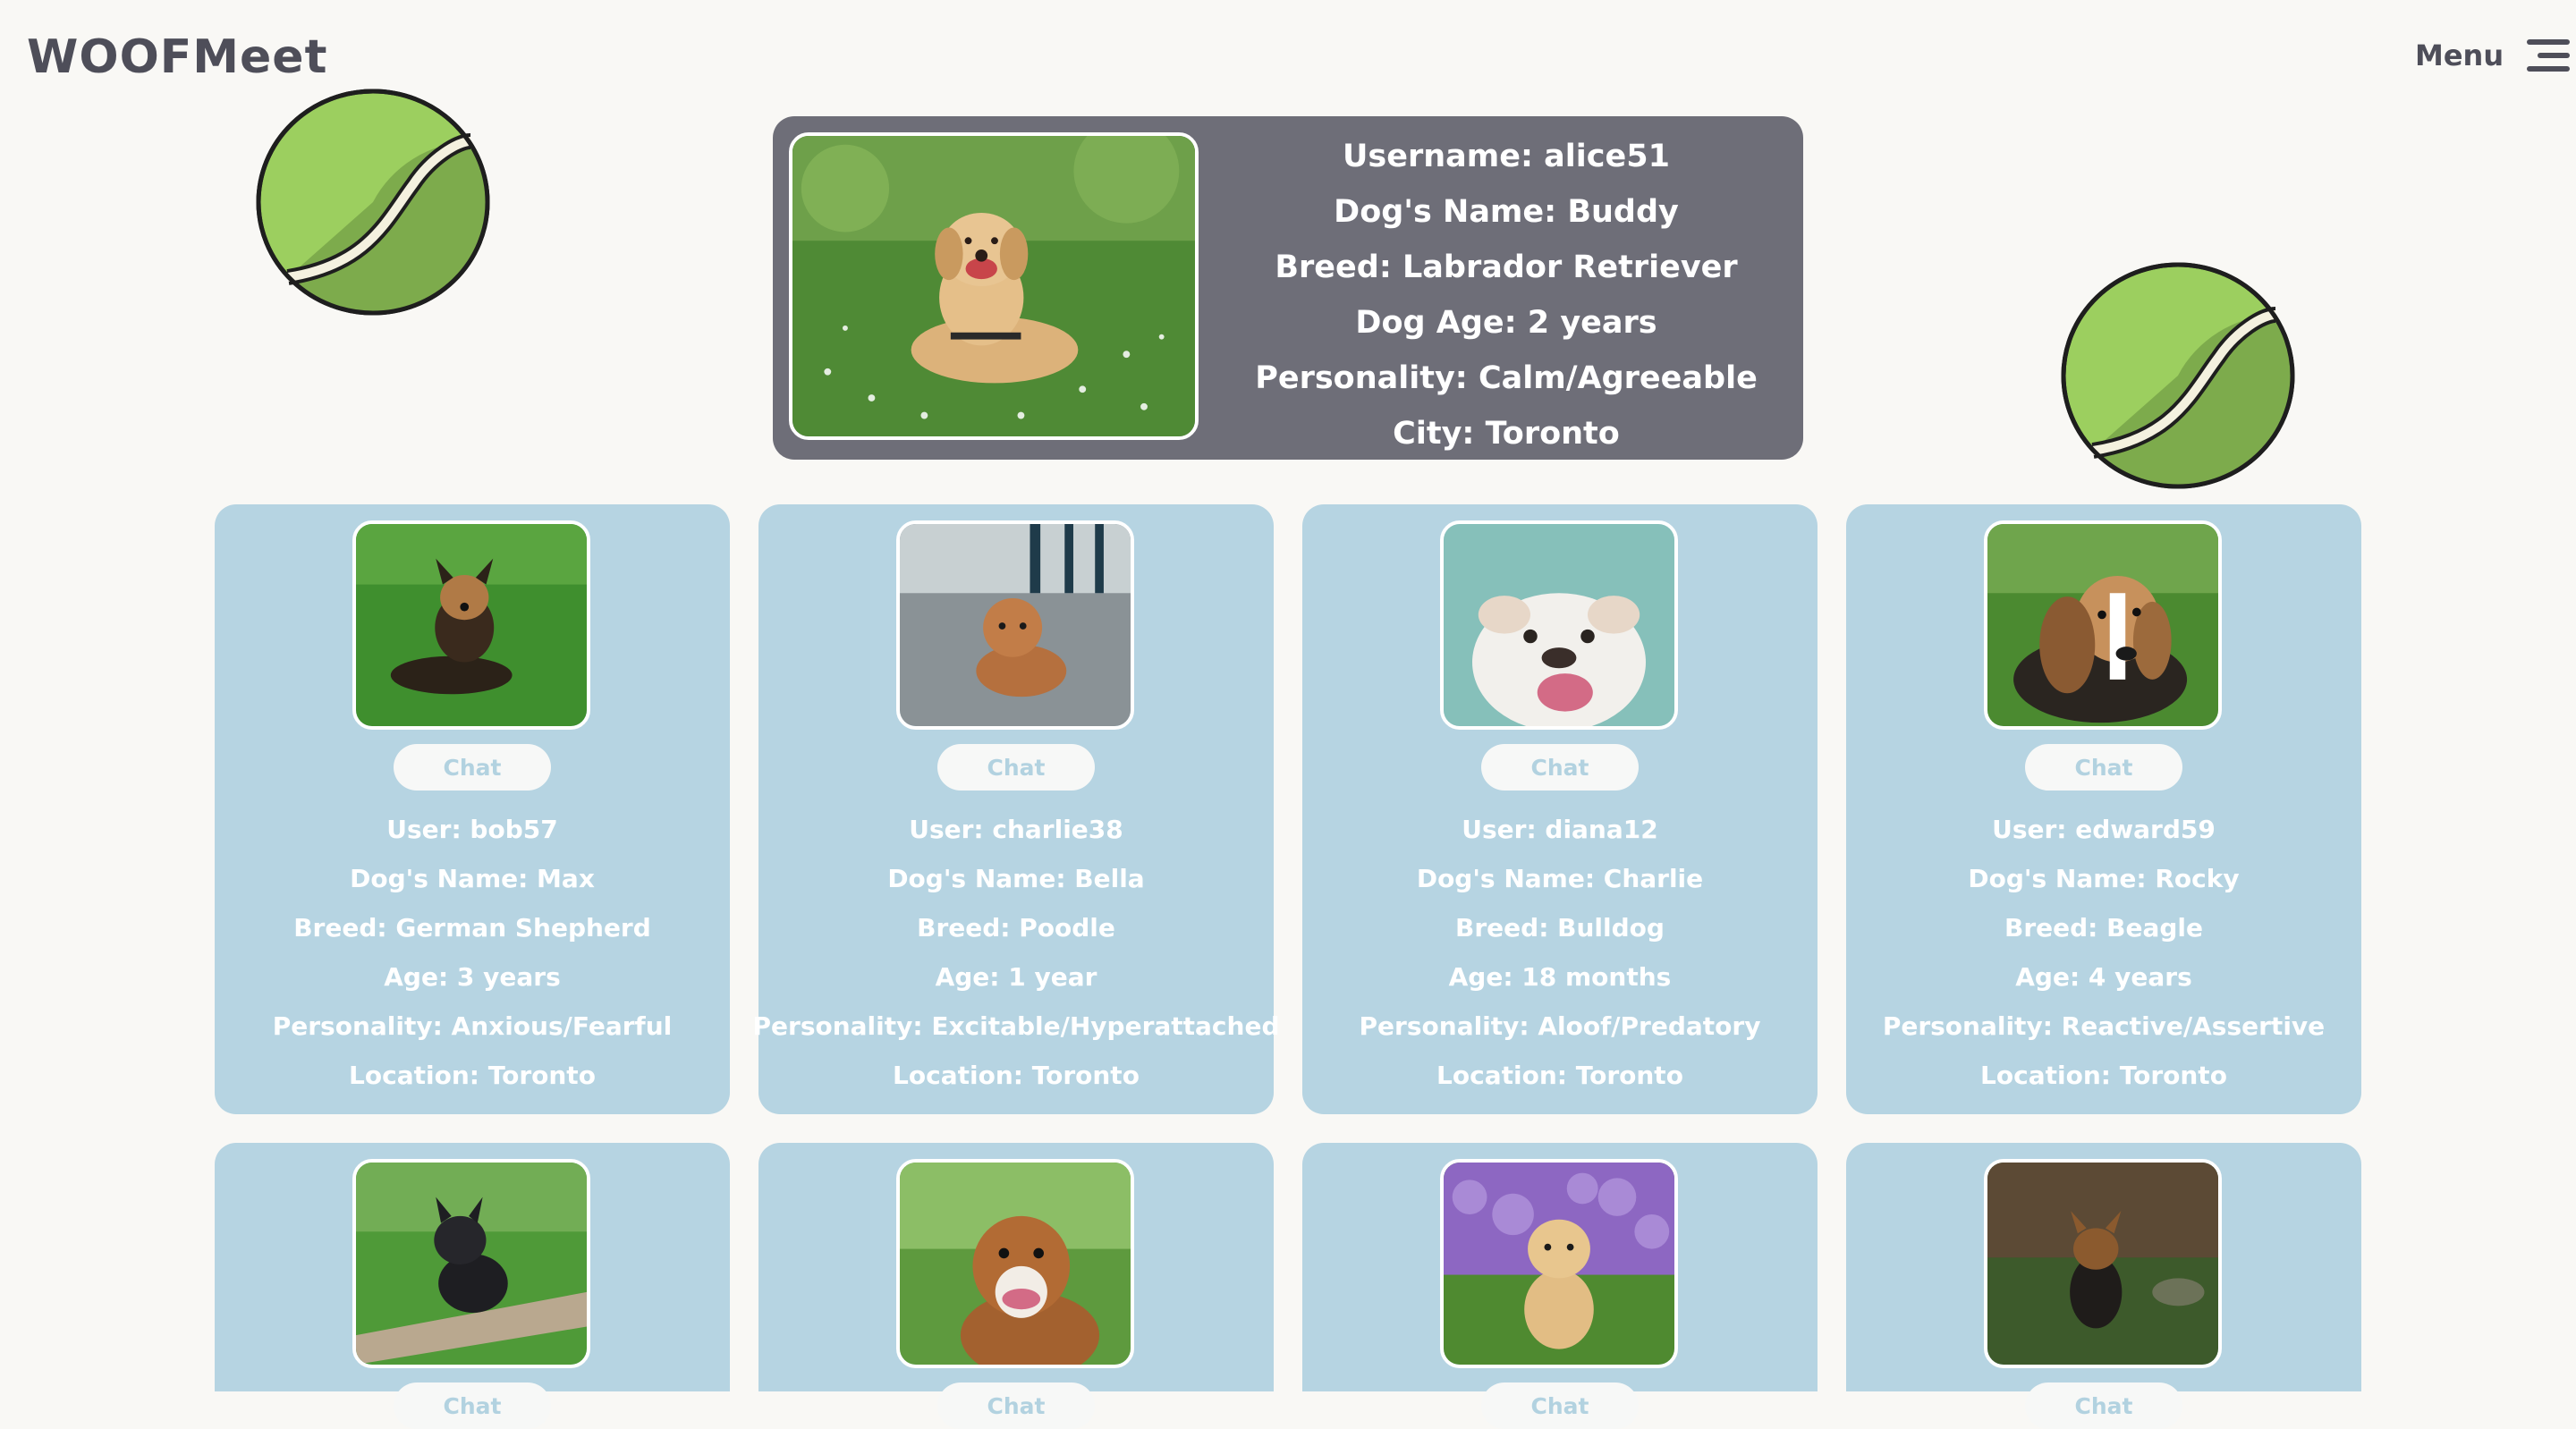 Image resolution: width=2576 pixels, height=1429 pixels. Describe the element at coordinates (1016, 928) in the screenshot. I see `match-breed: Breed: Poodle` at that location.